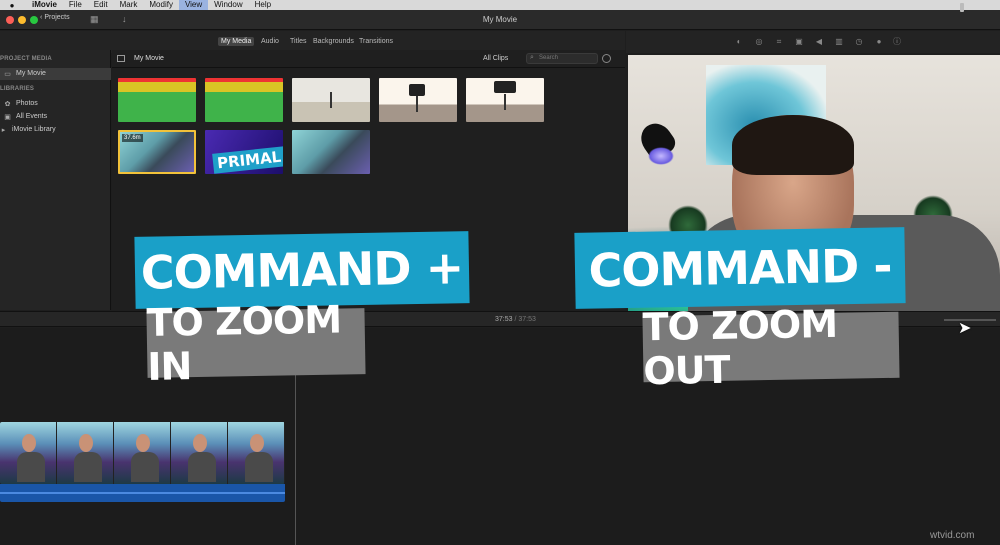 This screenshot has width=1000, height=545. I want to click on tab-audio: Audio, so click(270, 41).